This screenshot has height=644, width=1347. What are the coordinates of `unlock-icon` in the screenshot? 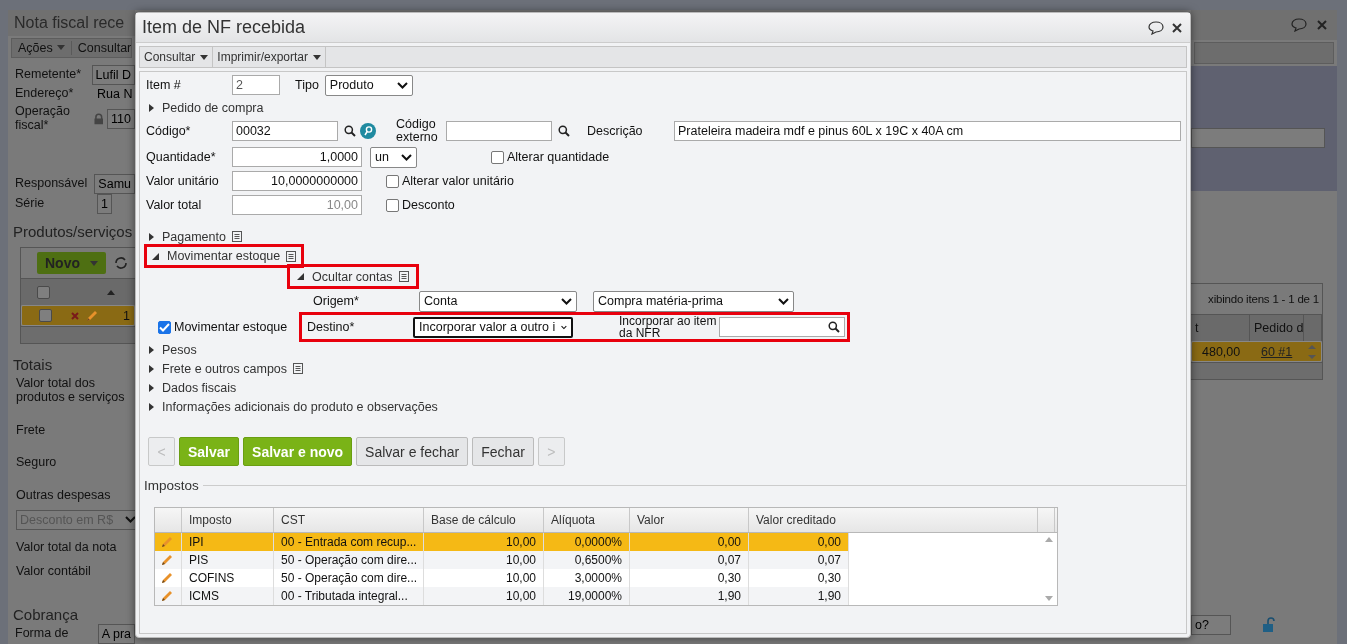 It's located at (1269, 625).